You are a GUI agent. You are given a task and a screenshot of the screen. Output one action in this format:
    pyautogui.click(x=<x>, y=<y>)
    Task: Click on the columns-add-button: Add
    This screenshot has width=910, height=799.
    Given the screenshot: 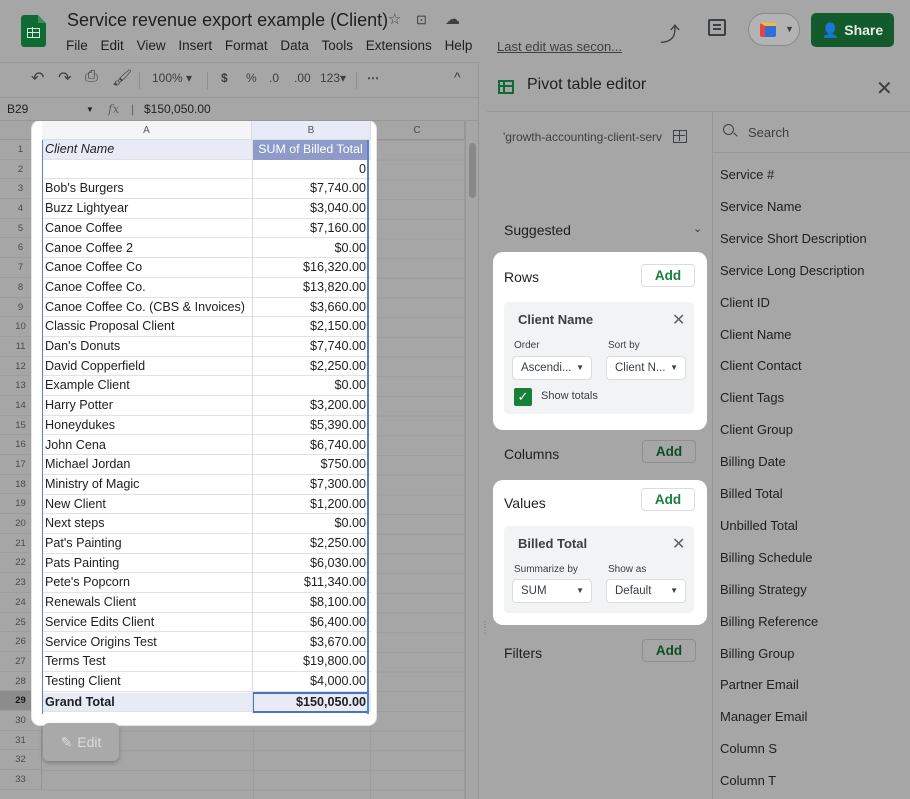 What is the action you would take?
    pyautogui.click(x=669, y=451)
    